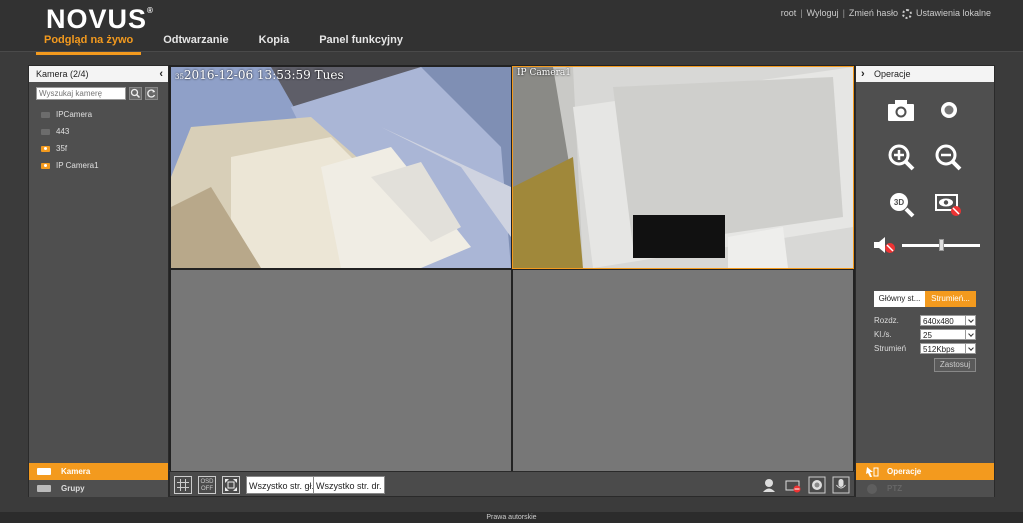 The height and width of the screenshot is (523, 1023). What do you see at coordinates (925, 74) in the screenshot?
I see `operations-panel-header: › Operacje` at bounding box center [925, 74].